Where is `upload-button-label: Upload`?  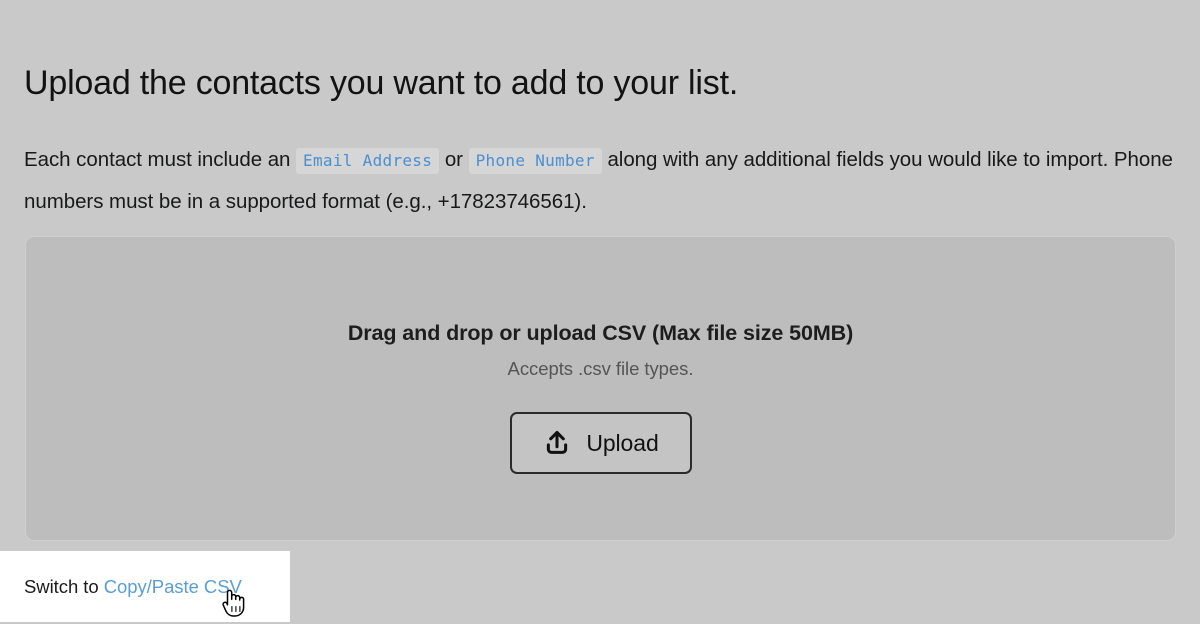
upload-button-label: Upload is located at coordinates (622, 442).